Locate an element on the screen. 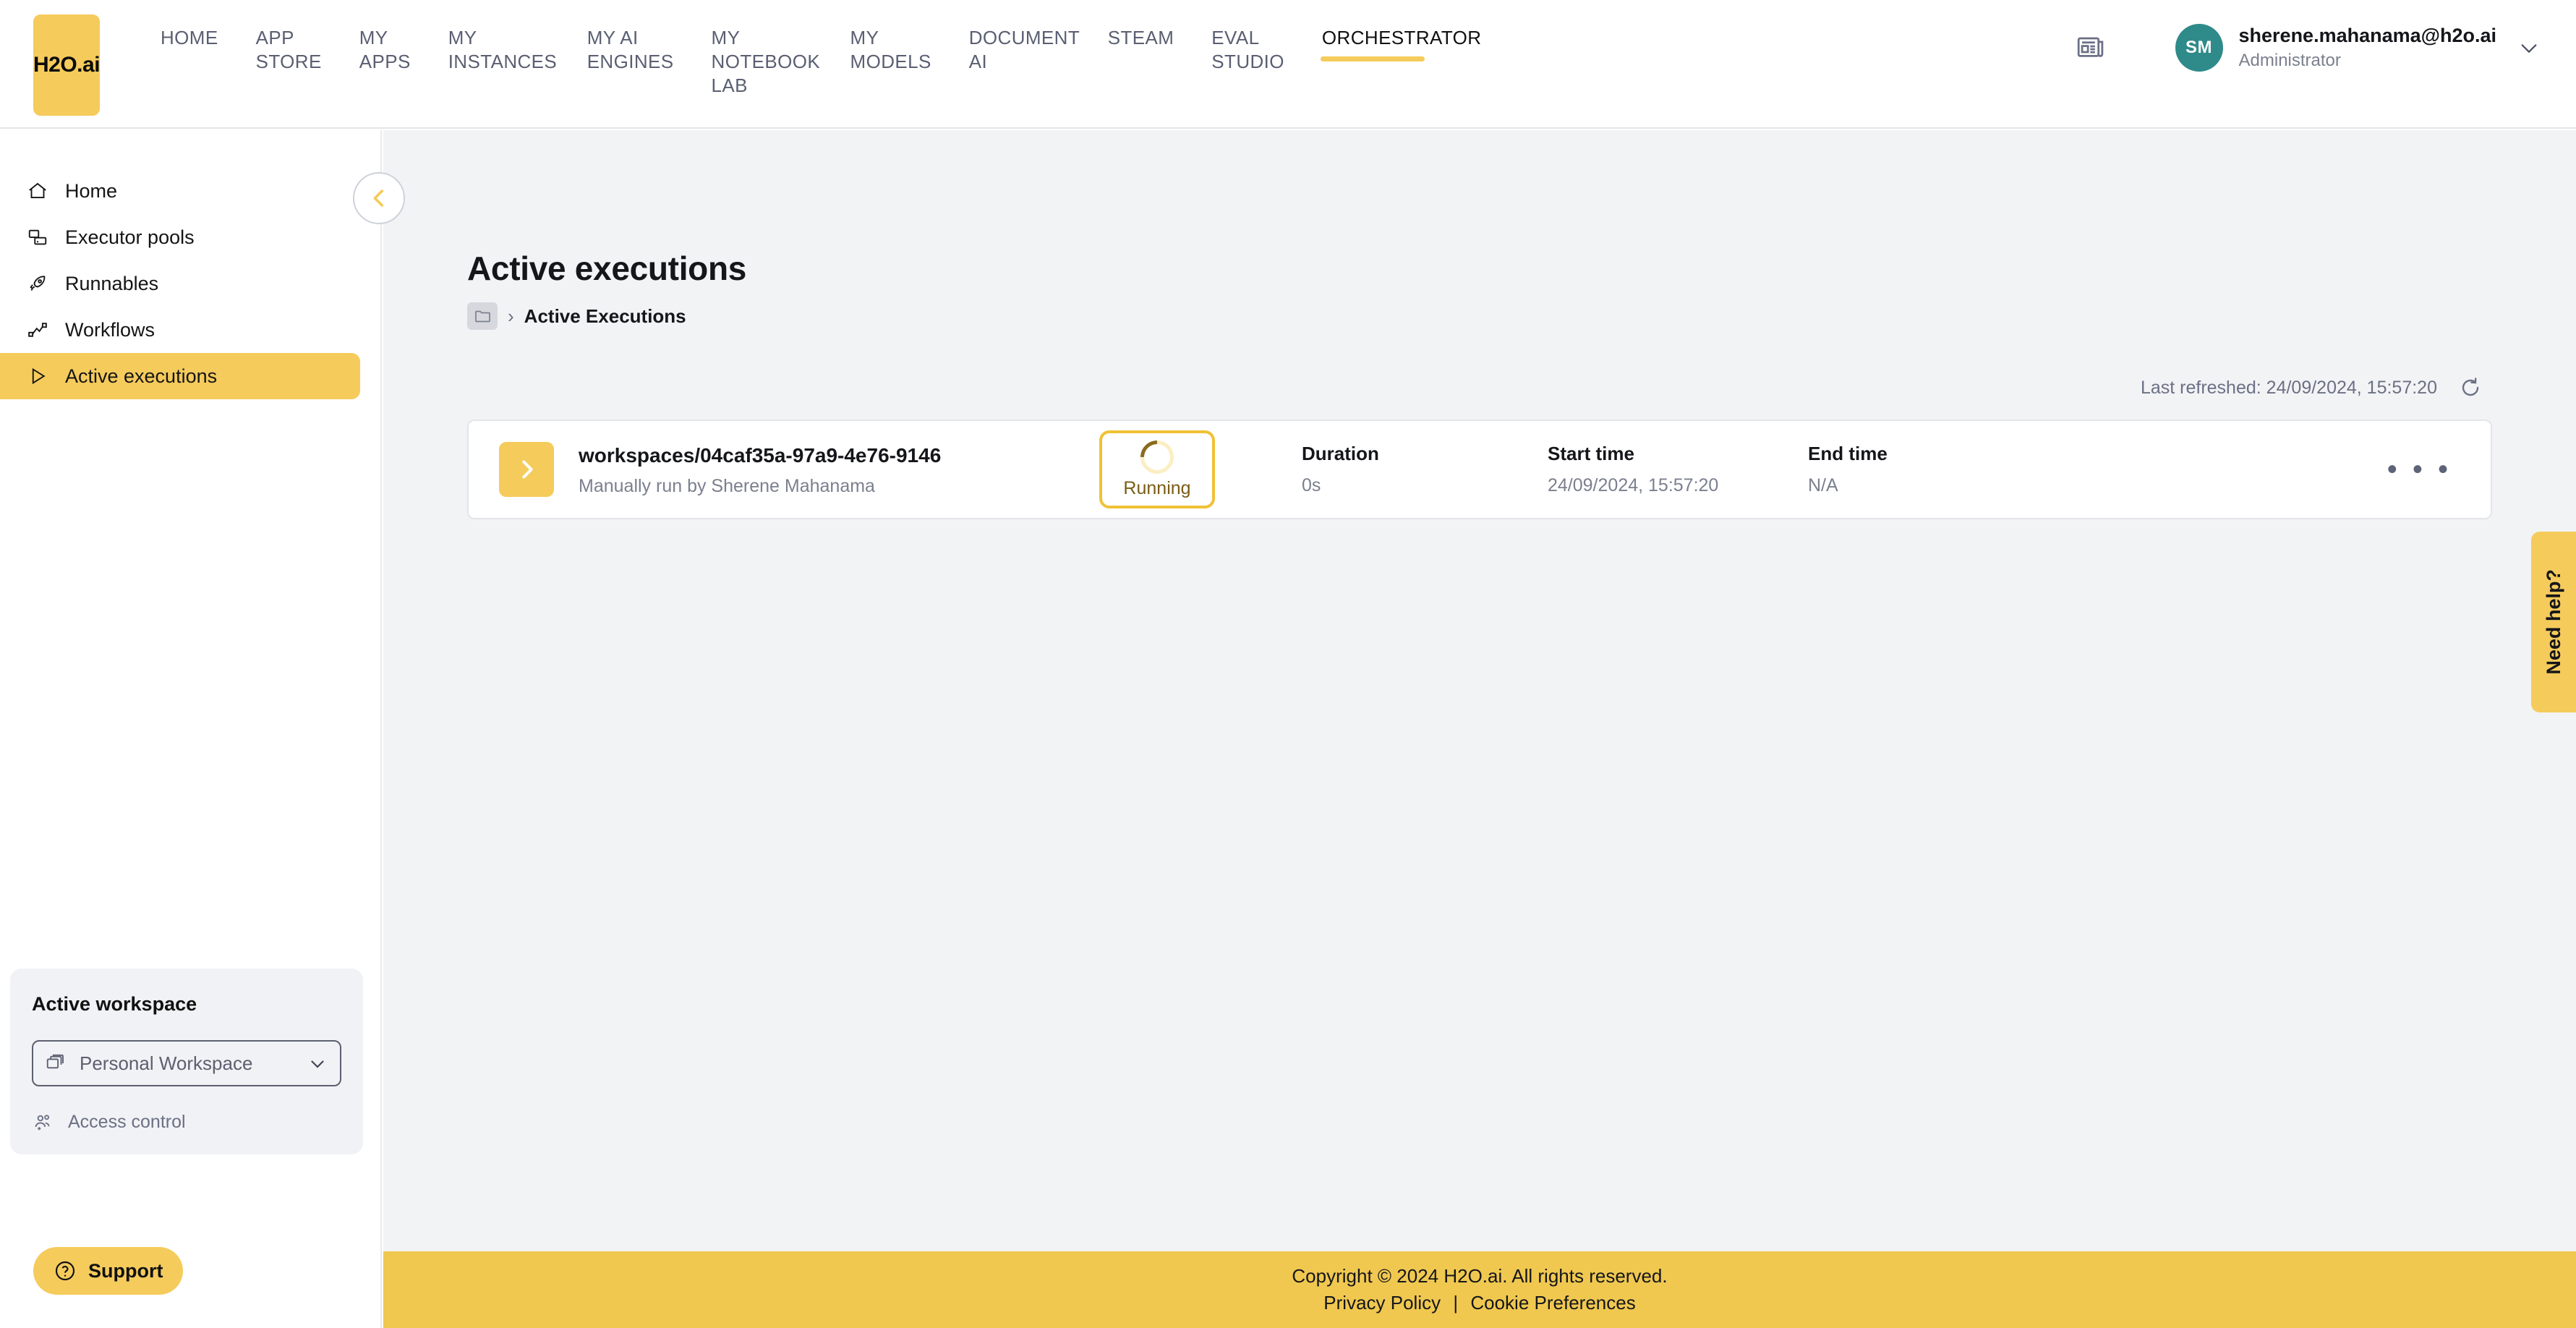 The image size is (2576, 1328). avatar-initials: SM is located at coordinates (2199, 47).